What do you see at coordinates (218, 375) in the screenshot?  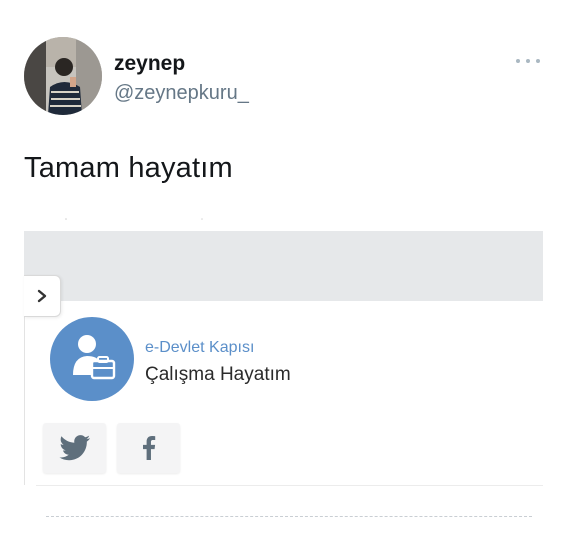 I see `card-title: Çalışma Hayatım` at bounding box center [218, 375].